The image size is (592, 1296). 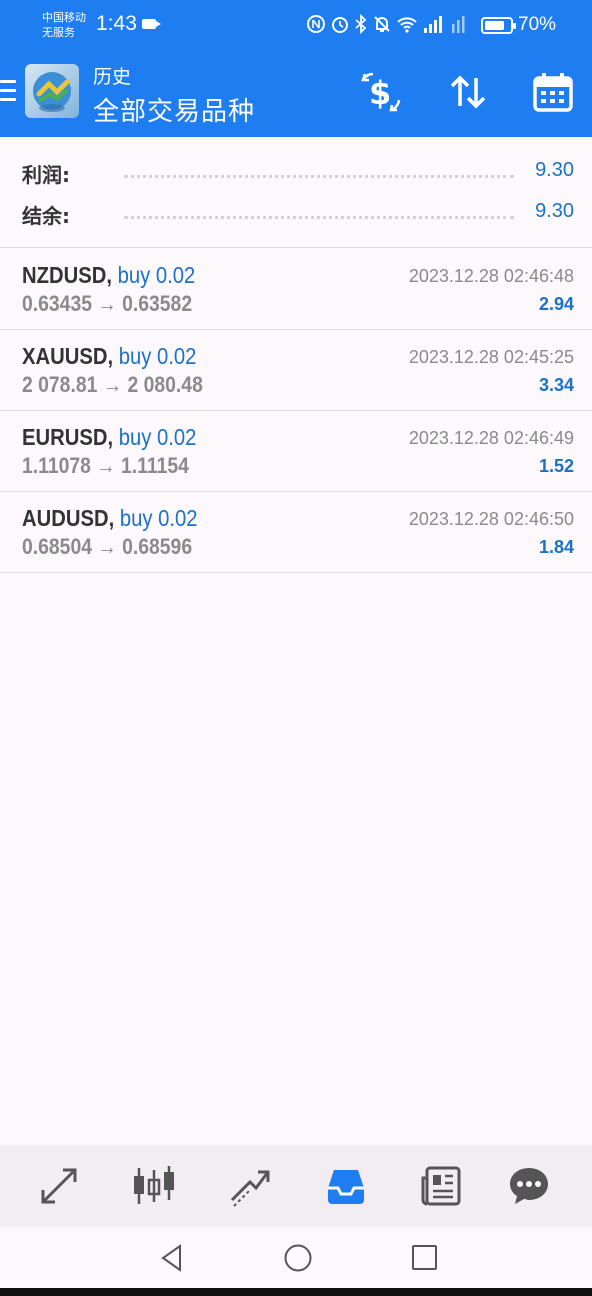 What do you see at coordinates (172, 1258) in the screenshot?
I see `back-icon` at bounding box center [172, 1258].